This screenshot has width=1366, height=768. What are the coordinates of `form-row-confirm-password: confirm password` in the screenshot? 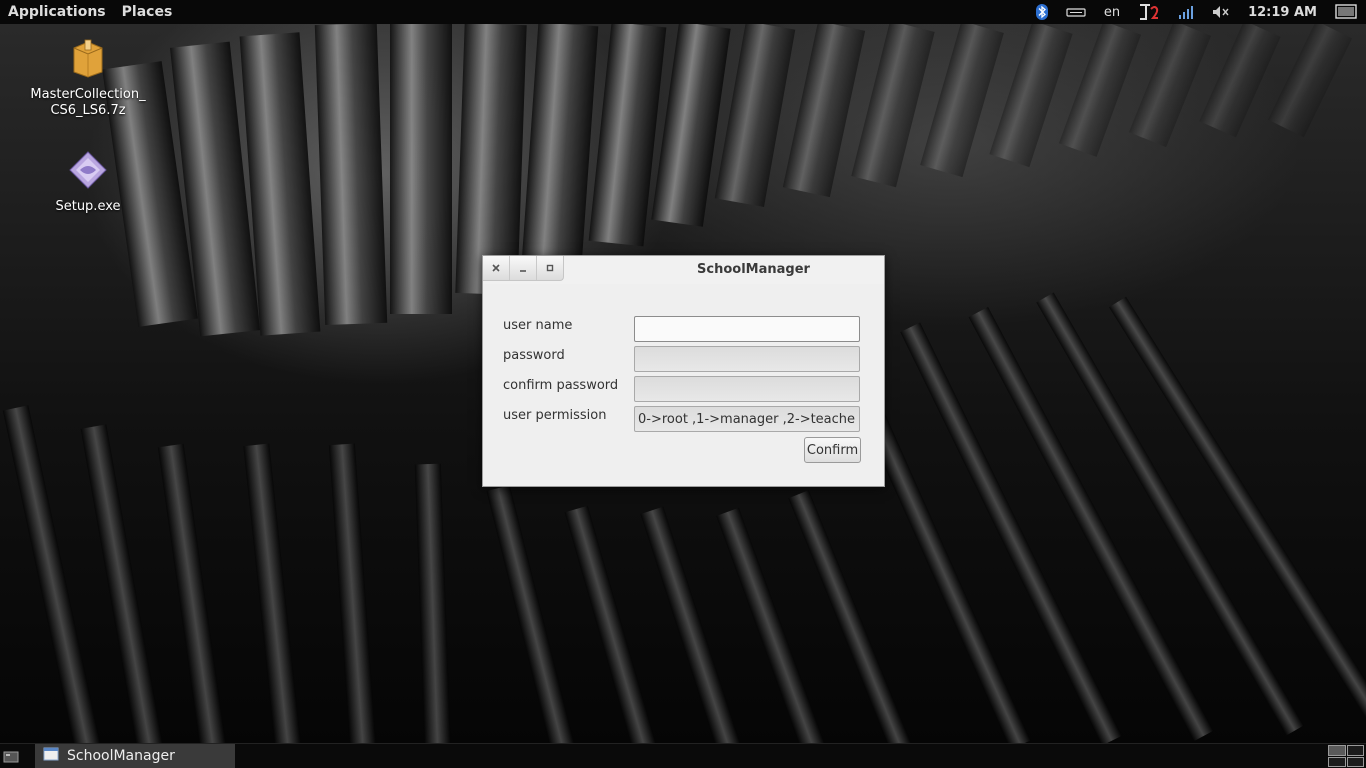 It's located at (683, 389).